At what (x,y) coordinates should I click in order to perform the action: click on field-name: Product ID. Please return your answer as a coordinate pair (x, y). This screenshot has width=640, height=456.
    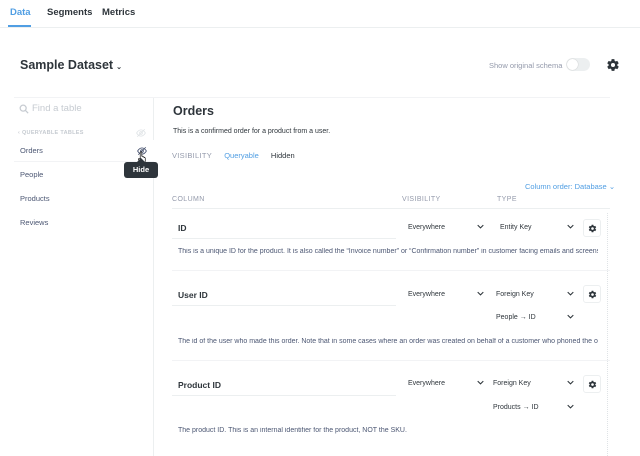
    Looking at the image, I should click on (199, 385).